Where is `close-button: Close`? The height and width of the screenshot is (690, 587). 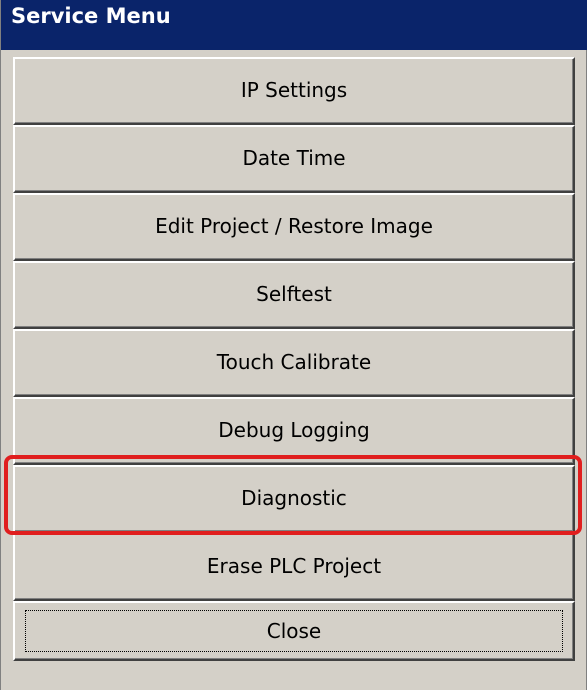 close-button: Close is located at coordinates (294, 631).